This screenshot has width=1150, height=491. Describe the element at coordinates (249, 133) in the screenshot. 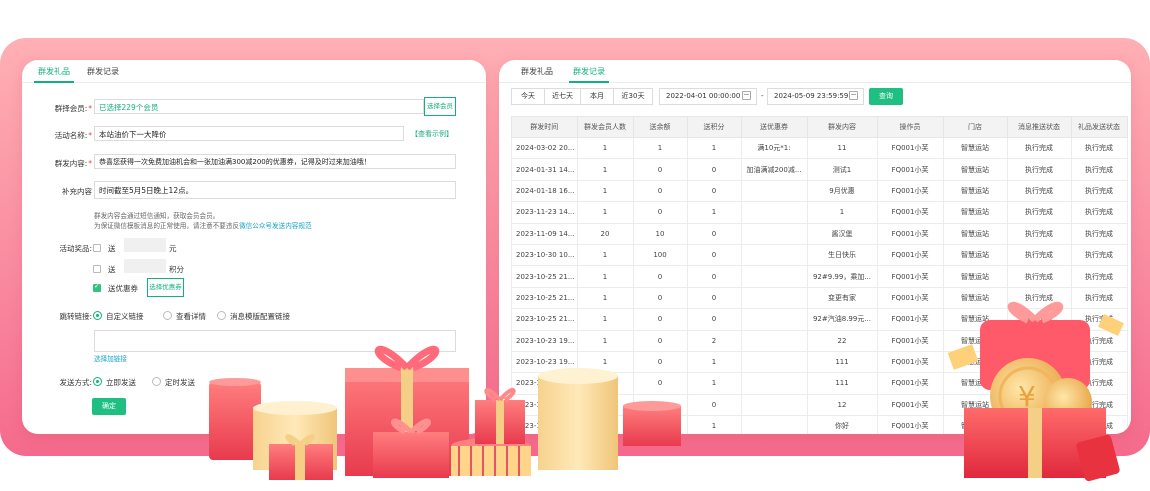

I see `activity-name-input: 本站油价下一大降价` at that location.